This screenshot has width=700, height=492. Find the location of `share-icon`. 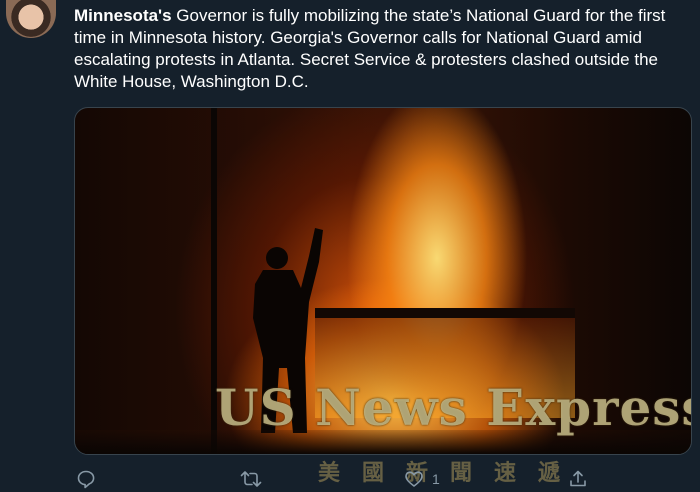

share-icon is located at coordinates (578, 478).